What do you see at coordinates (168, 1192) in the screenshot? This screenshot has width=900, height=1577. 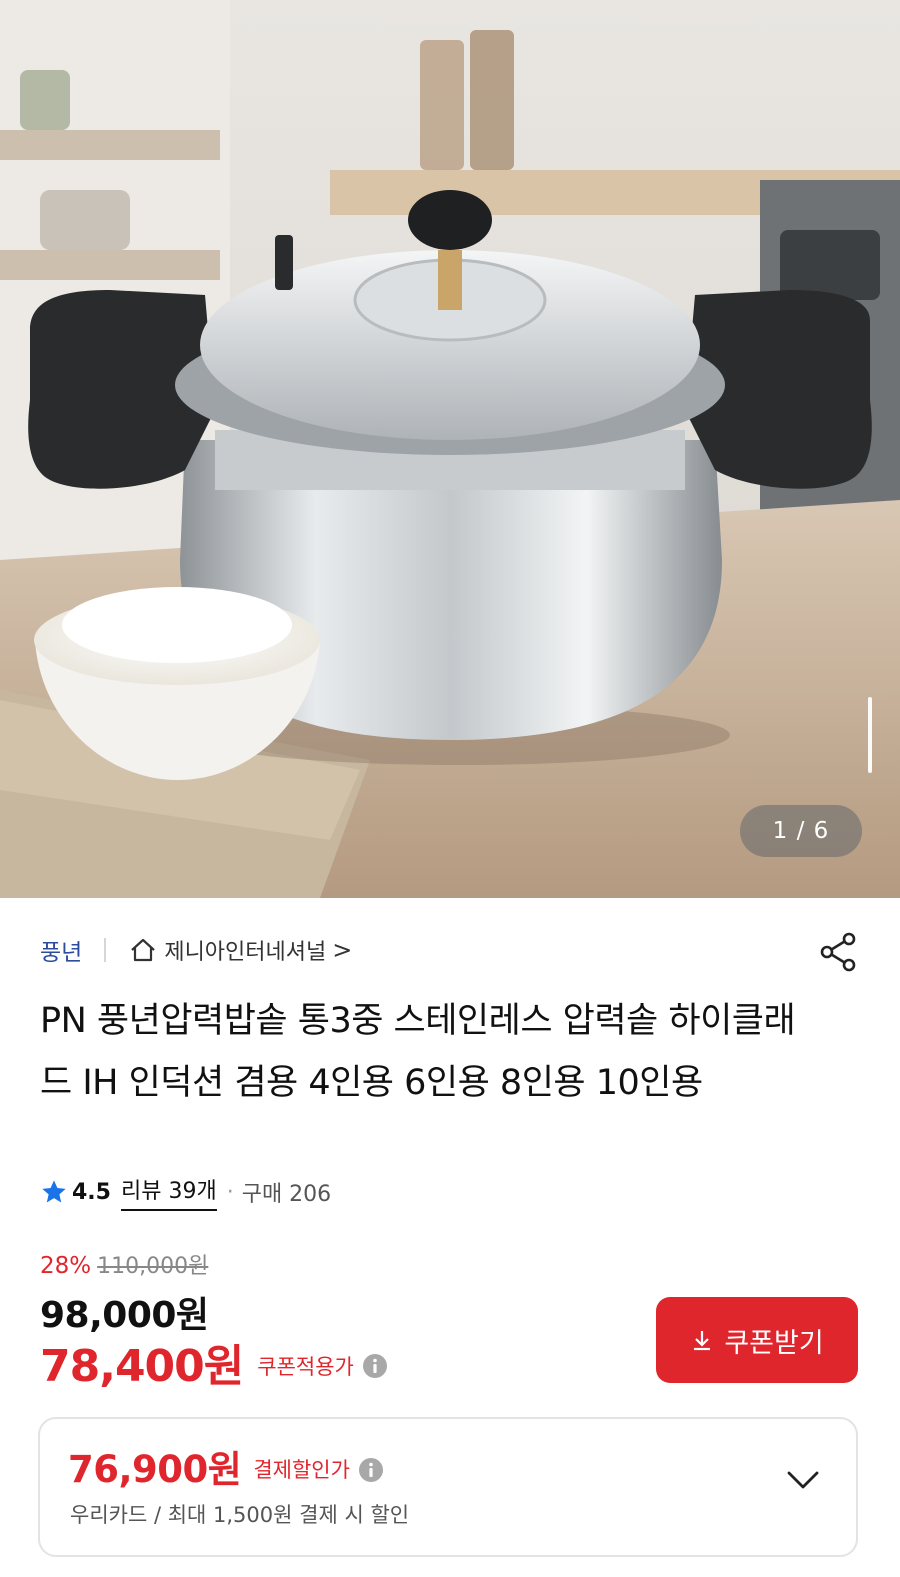 I see `review-link: 리뷰 39개` at bounding box center [168, 1192].